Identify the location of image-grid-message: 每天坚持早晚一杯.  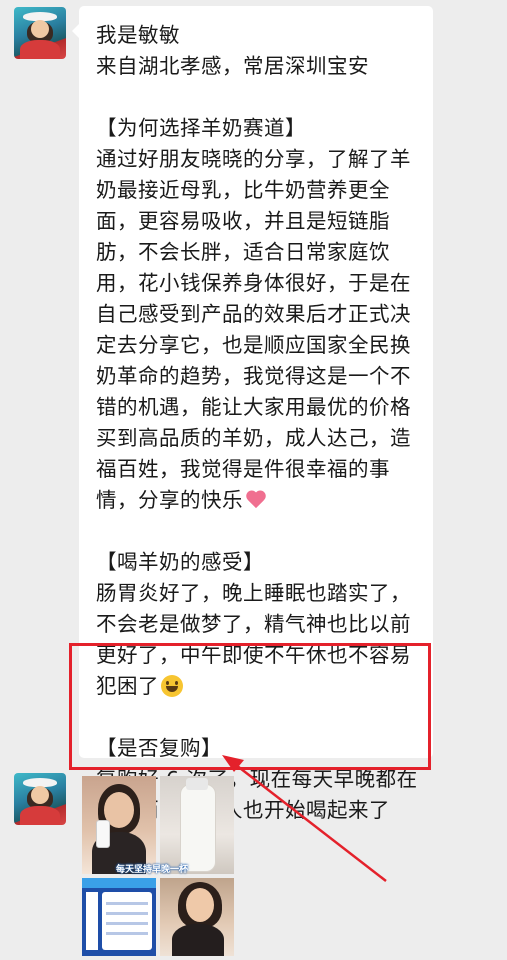
(158, 866).